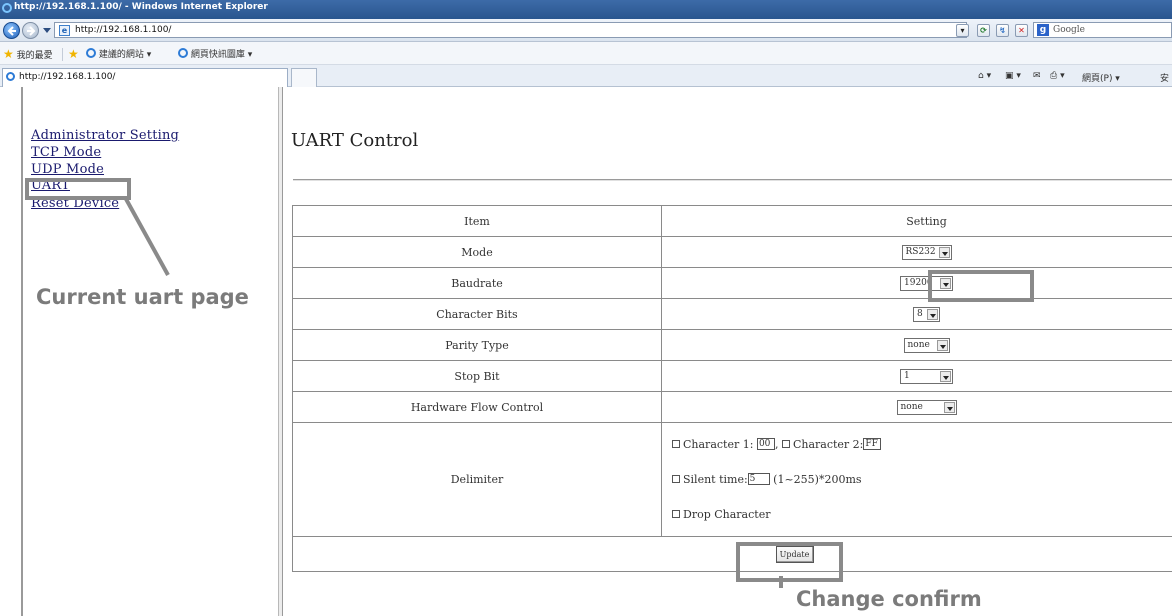 The width and height of the screenshot is (1172, 616). I want to click on annotation-change-confirm: Change confirm, so click(889, 599).